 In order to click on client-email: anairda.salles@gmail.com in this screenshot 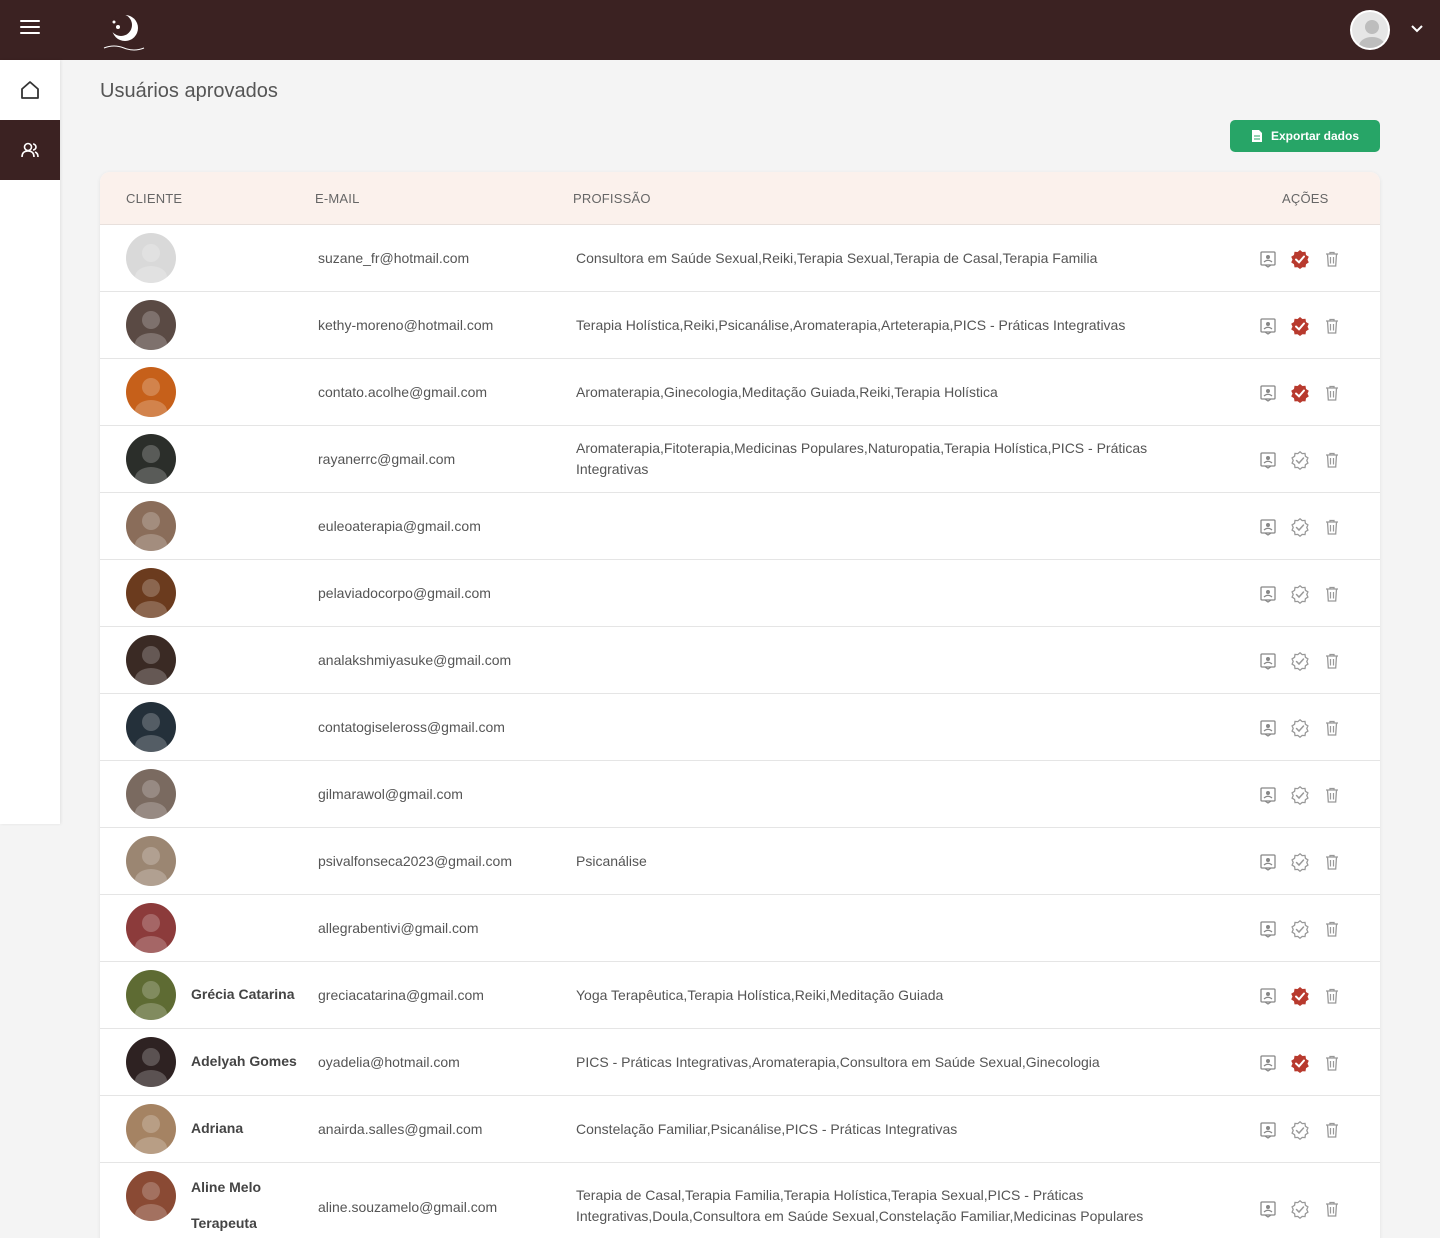, I will do `click(400, 1129)`.